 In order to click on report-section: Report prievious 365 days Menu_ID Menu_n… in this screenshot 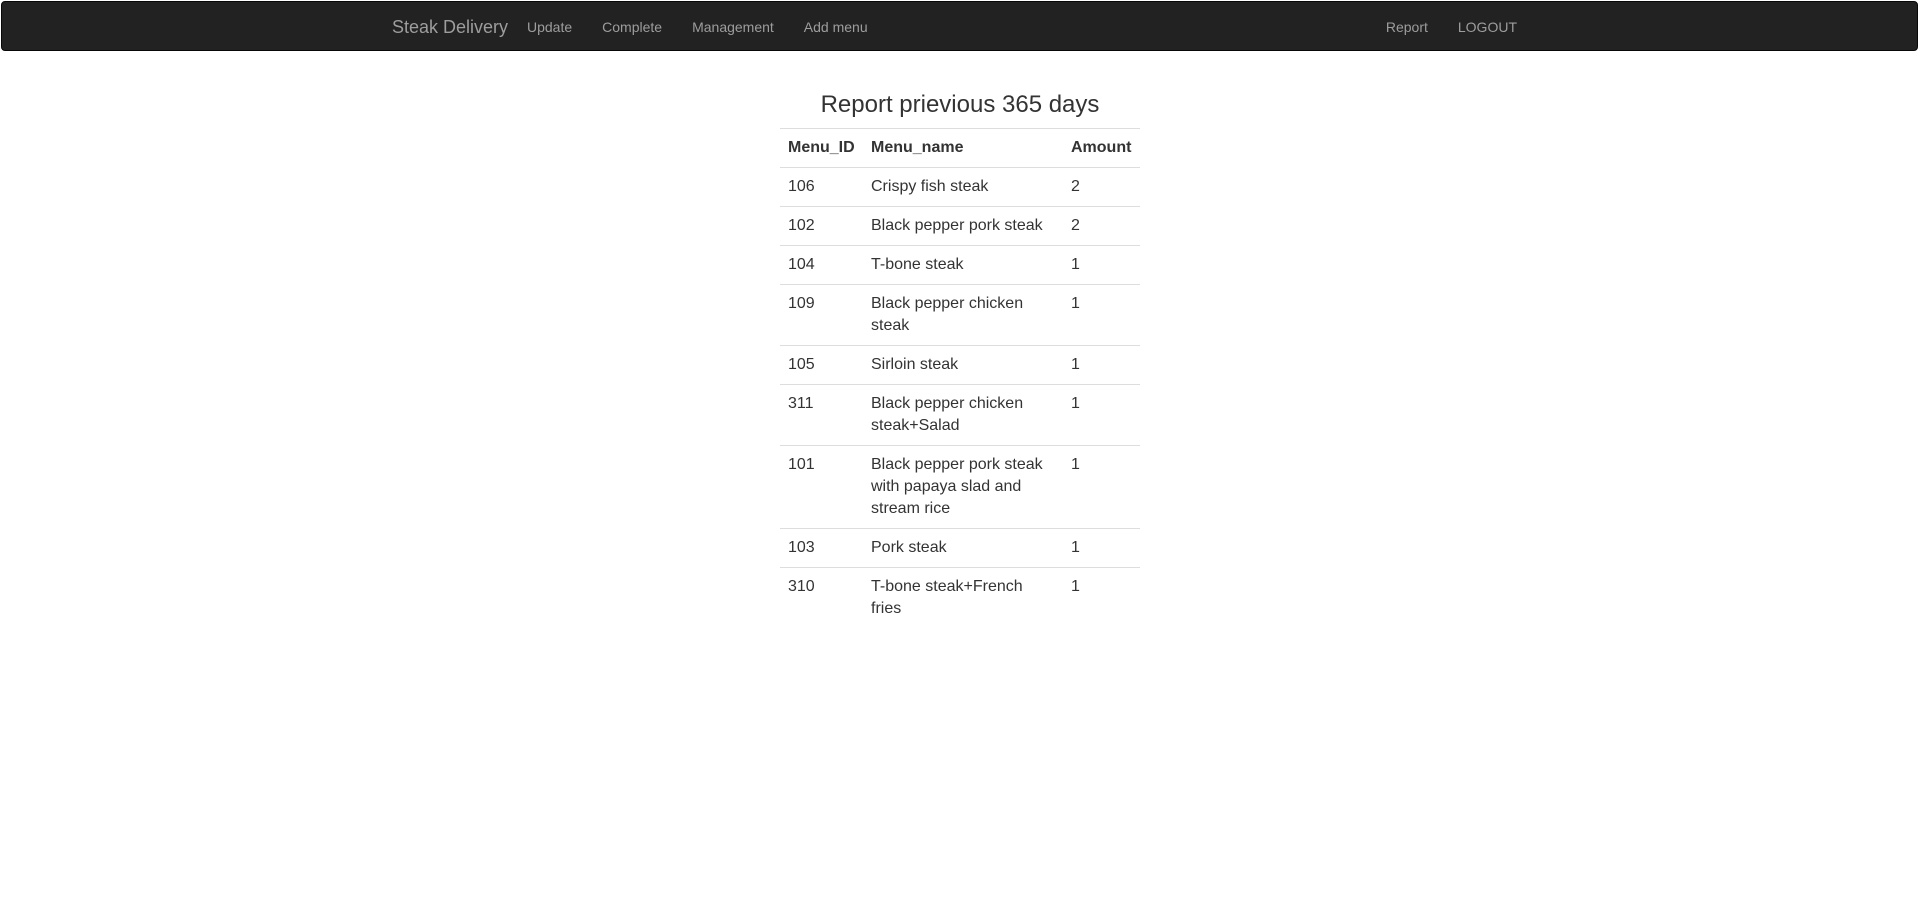, I will do `click(960, 359)`.